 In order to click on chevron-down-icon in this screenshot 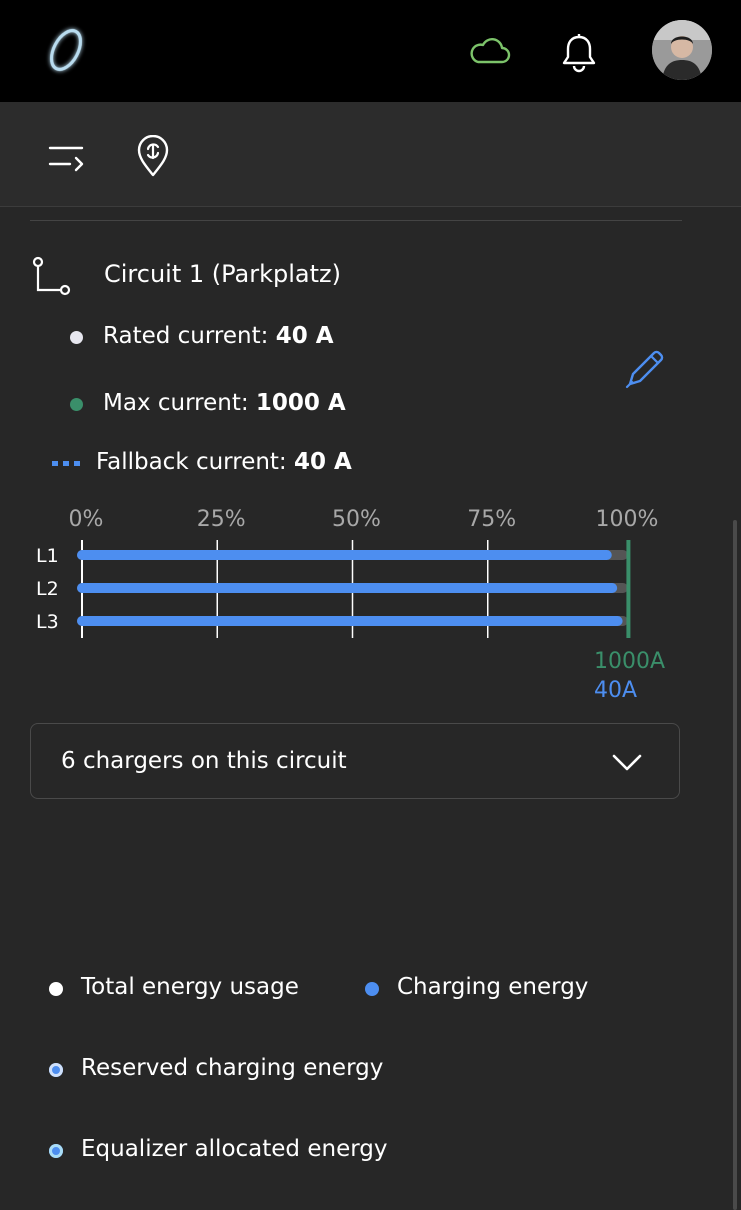, I will do `click(627, 762)`.